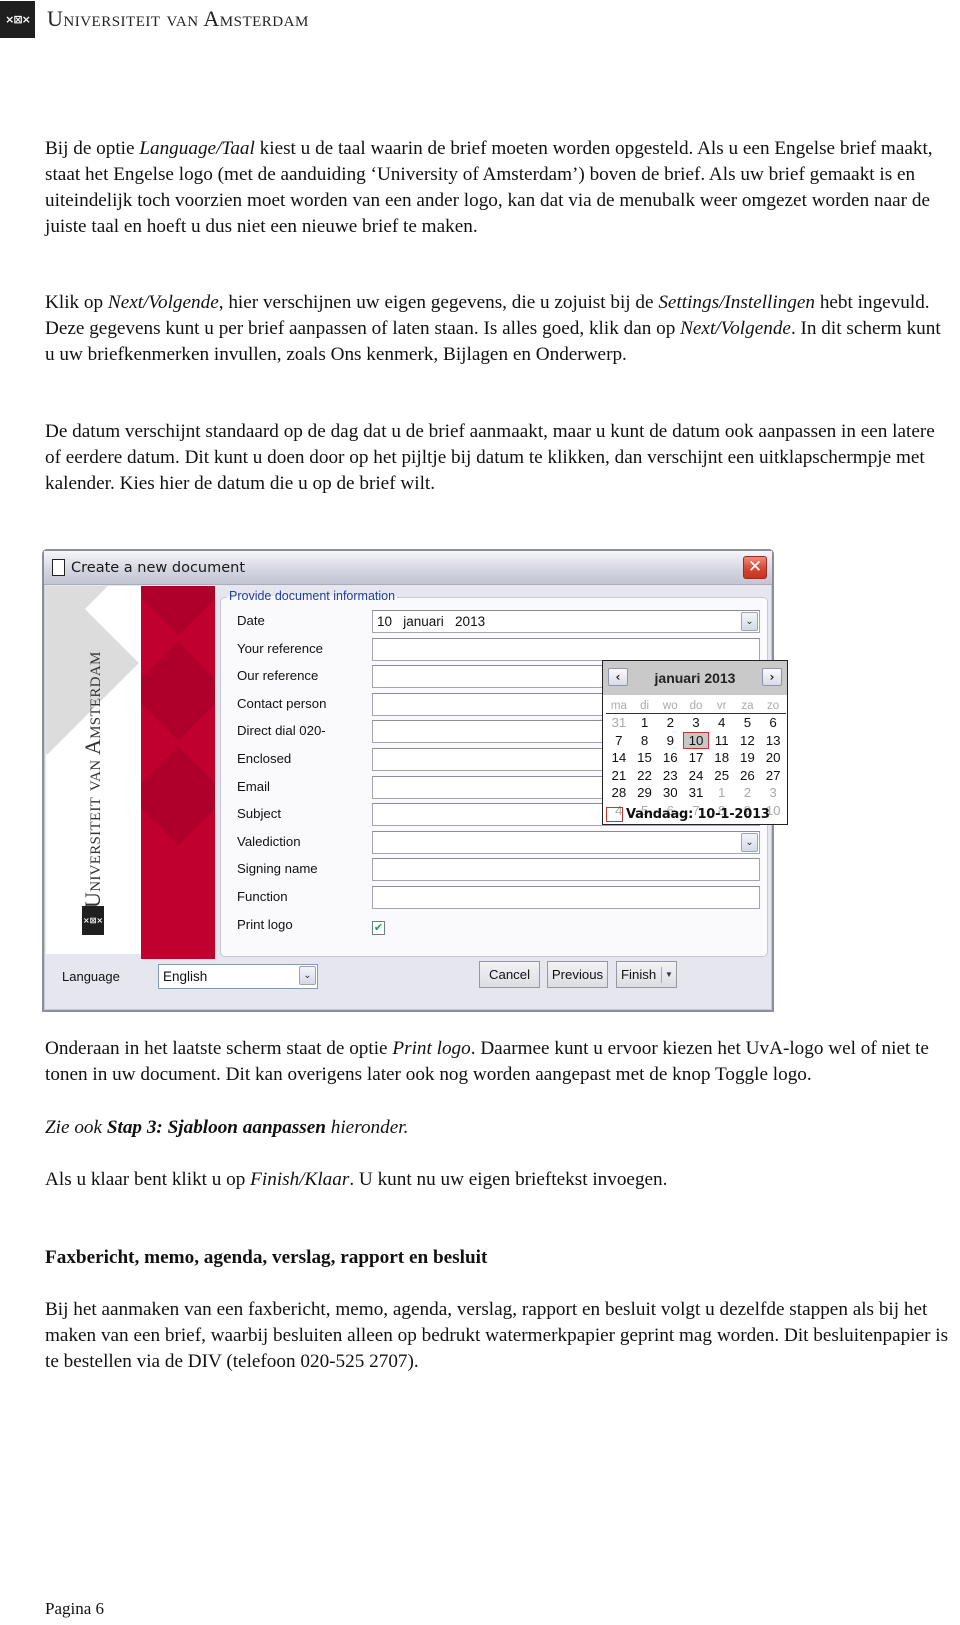 This screenshot has height=1625, width=960. What do you see at coordinates (91, 976) in the screenshot?
I see `language-label: Language` at bounding box center [91, 976].